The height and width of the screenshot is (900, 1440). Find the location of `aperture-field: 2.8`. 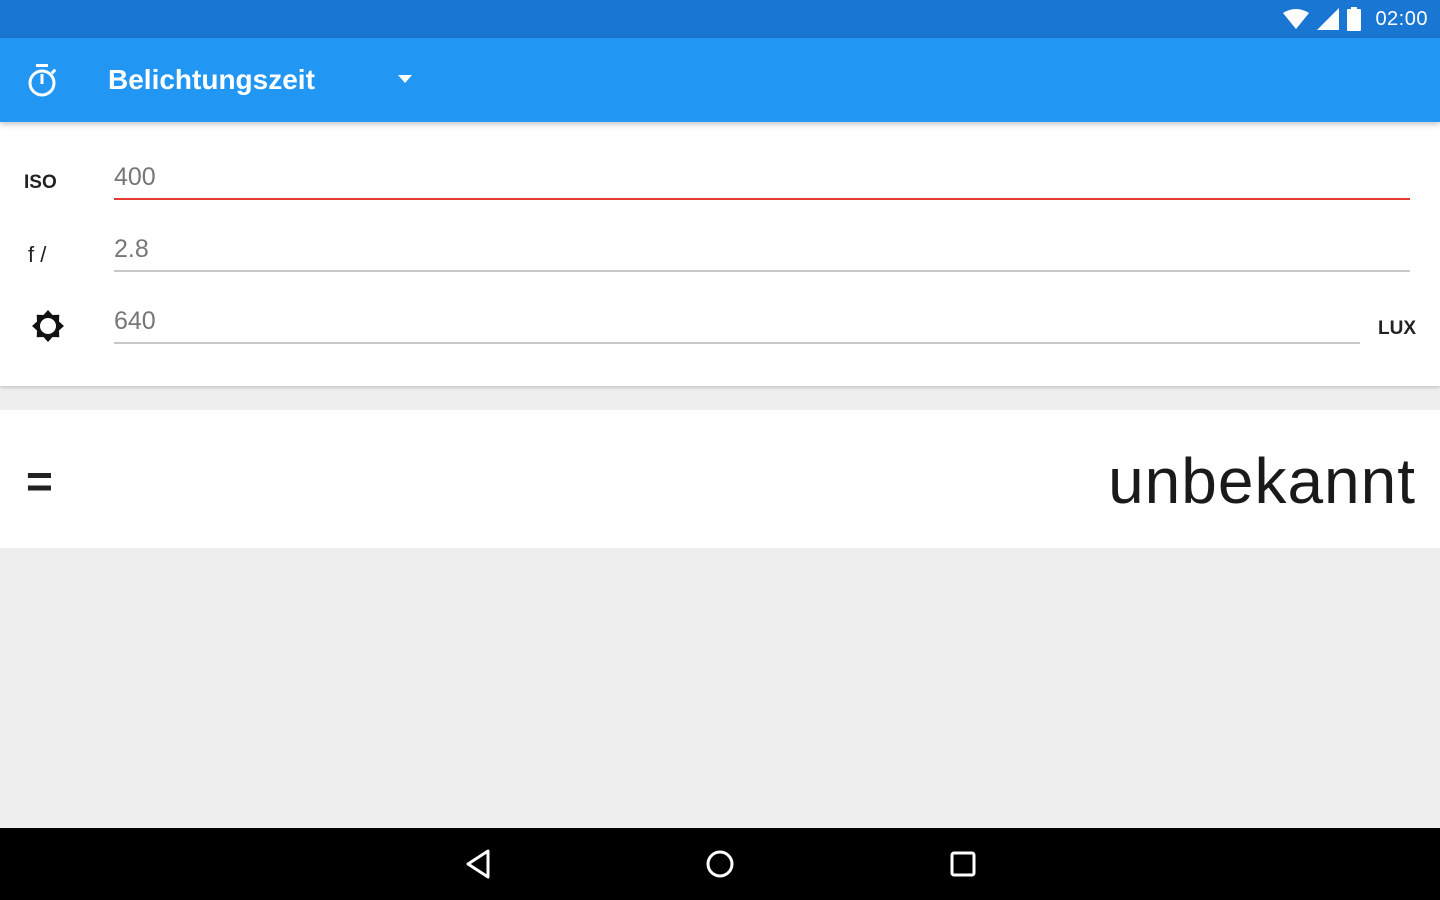

aperture-field: 2.8 is located at coordinates (762, 252).